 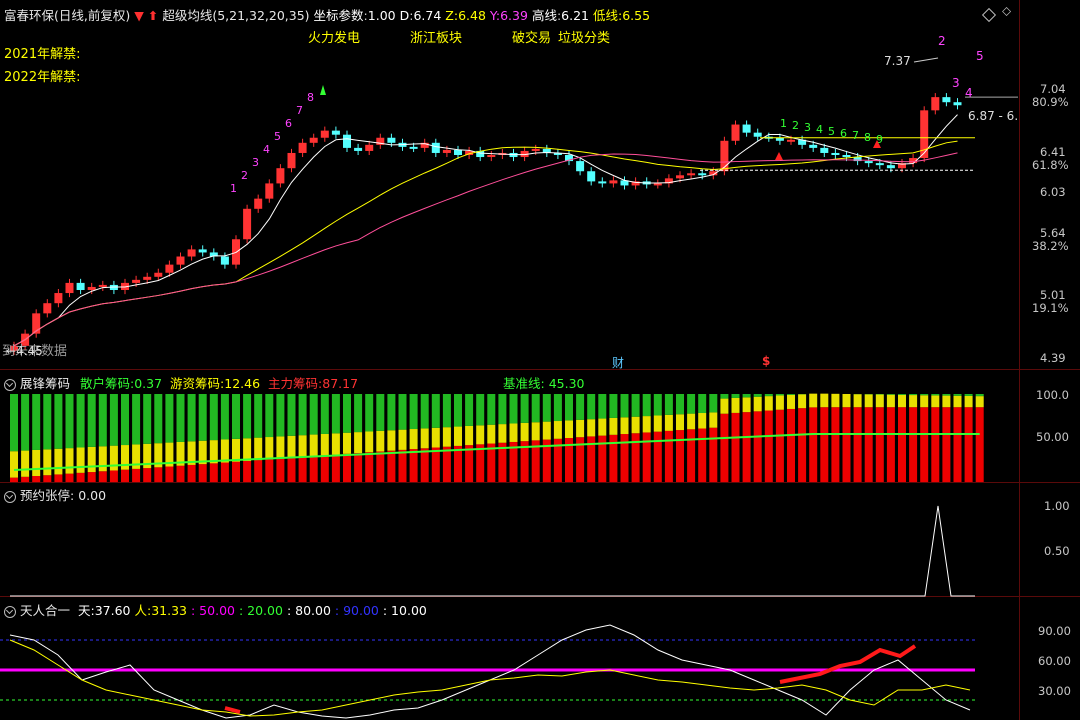 What do you see at coordinates (235, 15) in the screenshot?
I see `indicator-name: 超级均线(5,21,32,20,35)` at bounding box center [235, 15].